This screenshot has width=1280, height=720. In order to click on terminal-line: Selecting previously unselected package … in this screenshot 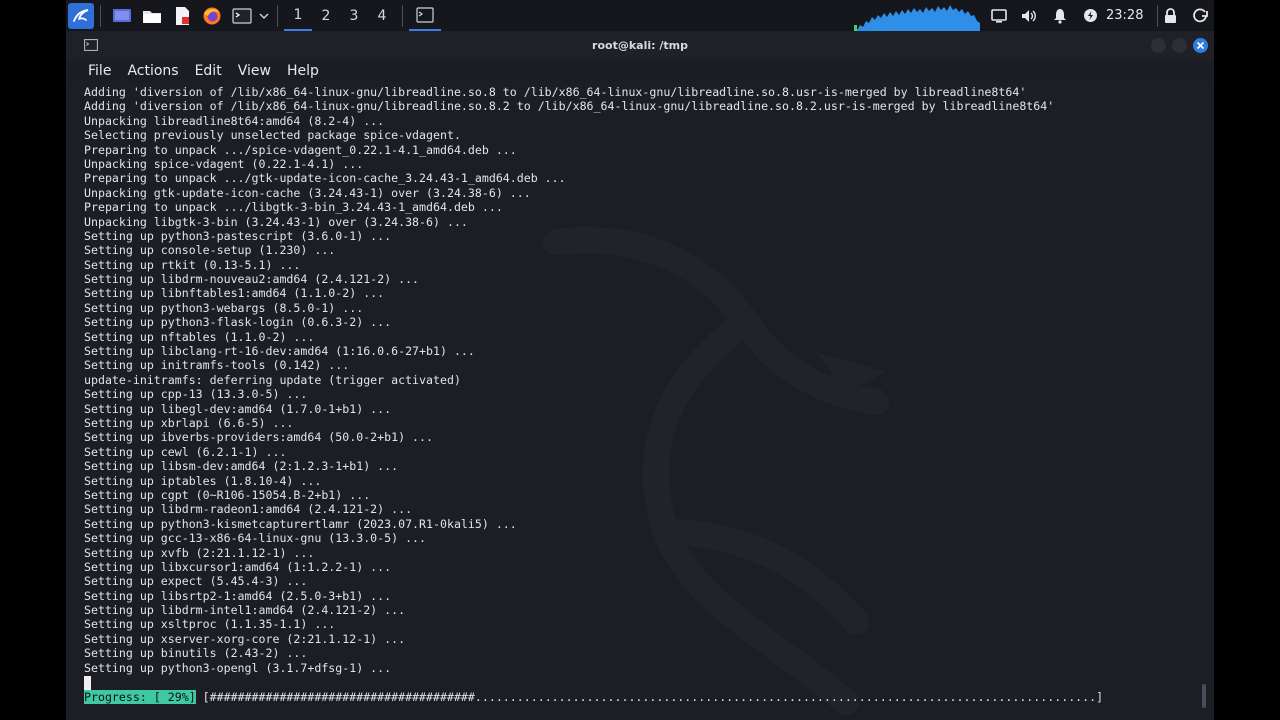, I will do `click(272, 135)`.